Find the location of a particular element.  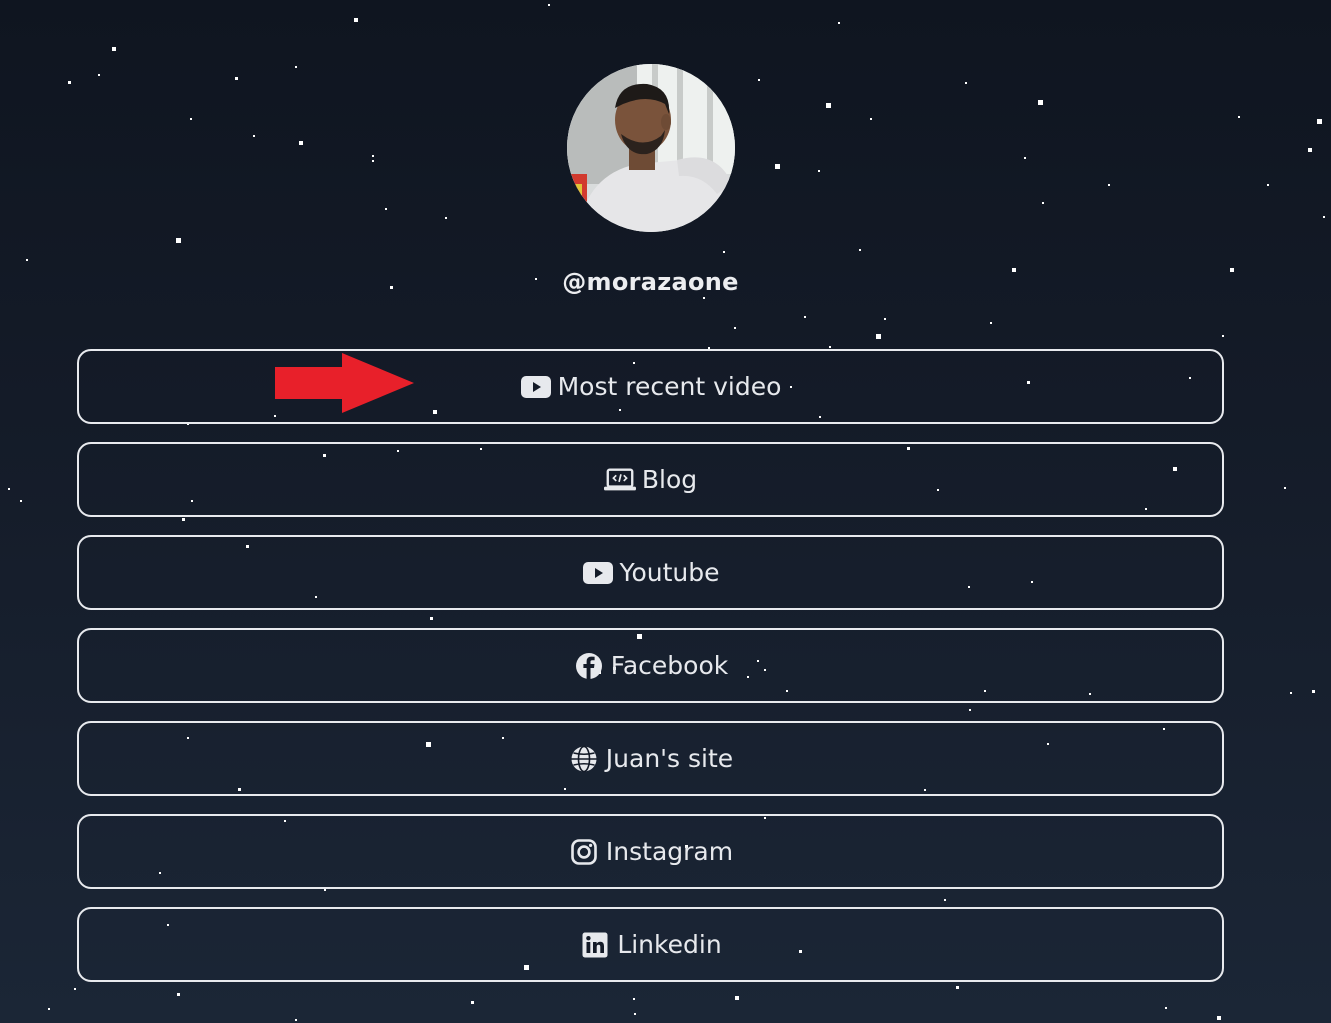

avatar-photo is located at coordinates (651, 148).